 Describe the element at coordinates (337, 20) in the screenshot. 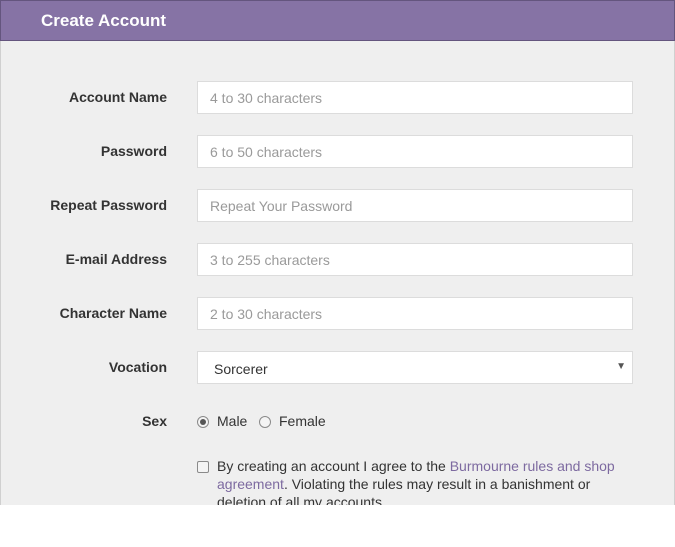

I see `panel-header: Create Account` at that location.